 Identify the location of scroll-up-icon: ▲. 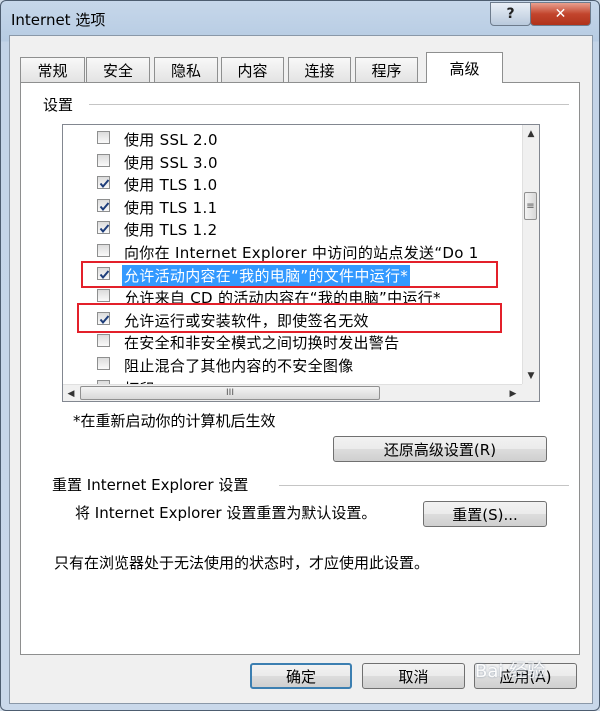
(531, 133).